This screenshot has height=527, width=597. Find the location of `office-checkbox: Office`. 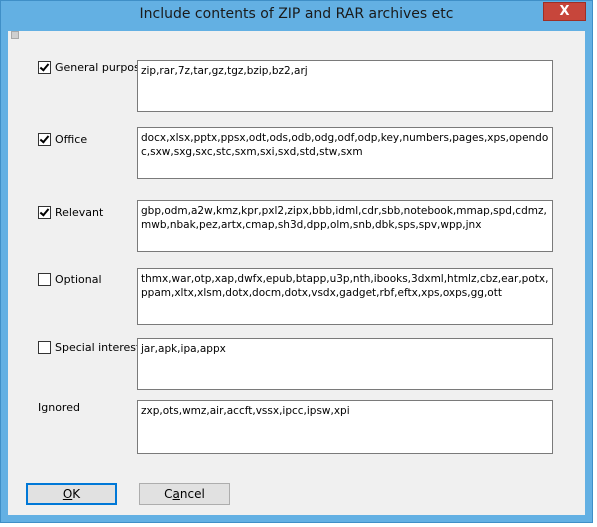

office-checkbox: Office is located at coordinates (62, 139).